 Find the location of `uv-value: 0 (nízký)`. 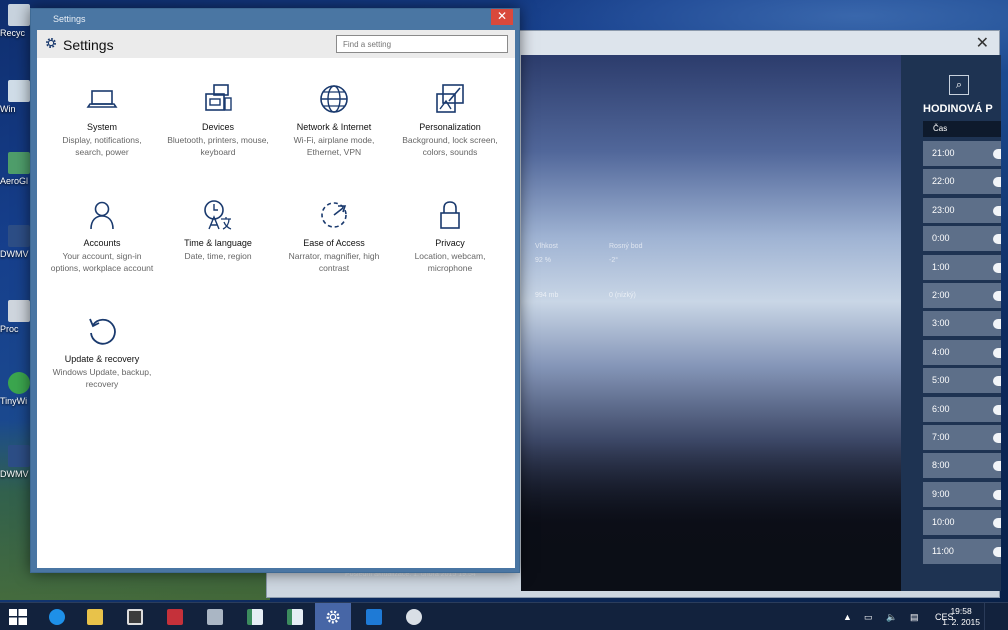

uv-value: 0 (nízký) is located at coordinates (622, 295).